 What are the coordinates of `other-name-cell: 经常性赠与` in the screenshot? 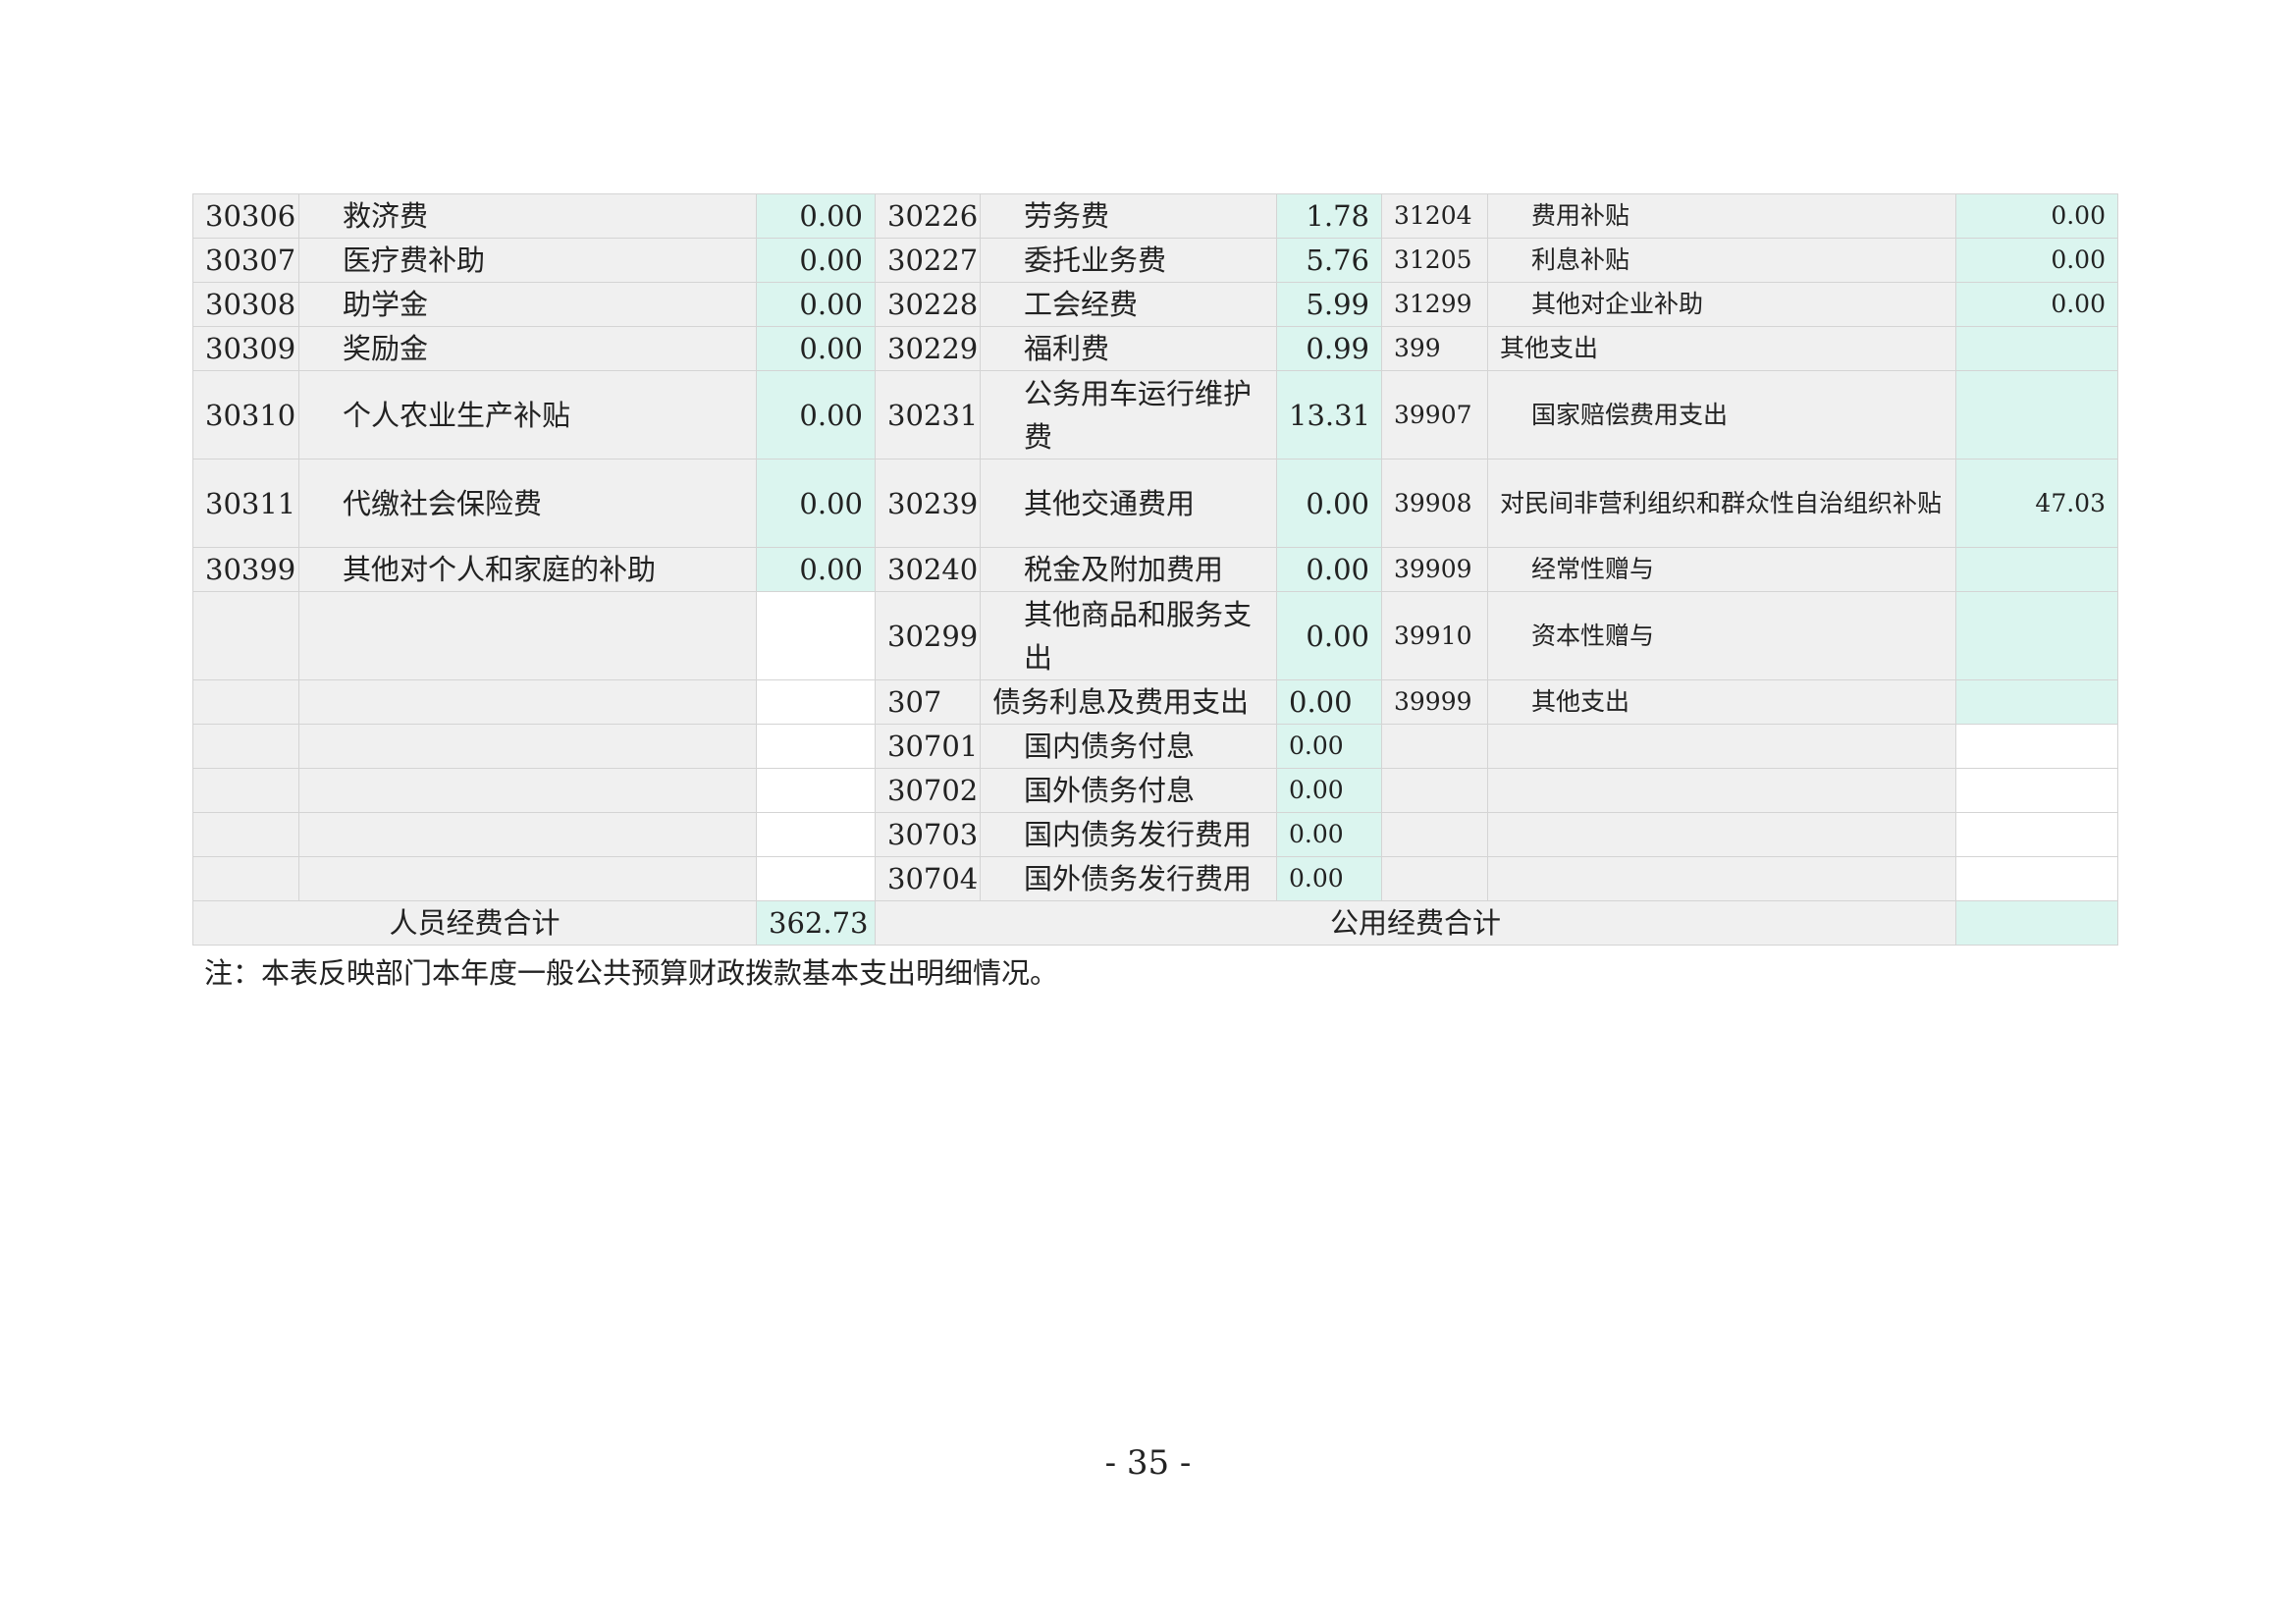 It's located at (1721, 569).